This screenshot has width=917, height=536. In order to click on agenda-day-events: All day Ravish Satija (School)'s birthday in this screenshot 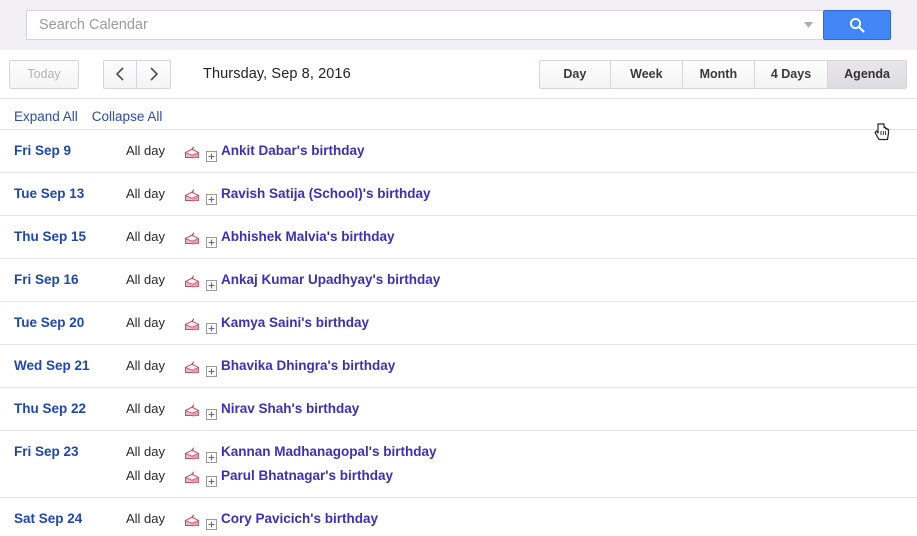, I will do `click(521, 194)`.